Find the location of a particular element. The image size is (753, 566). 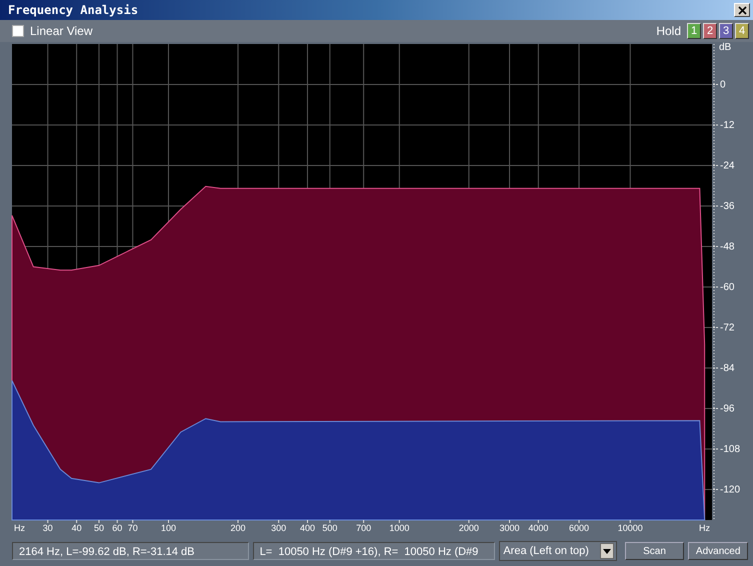

hold-slot-button: 4 is located at coordinates (742, 31).